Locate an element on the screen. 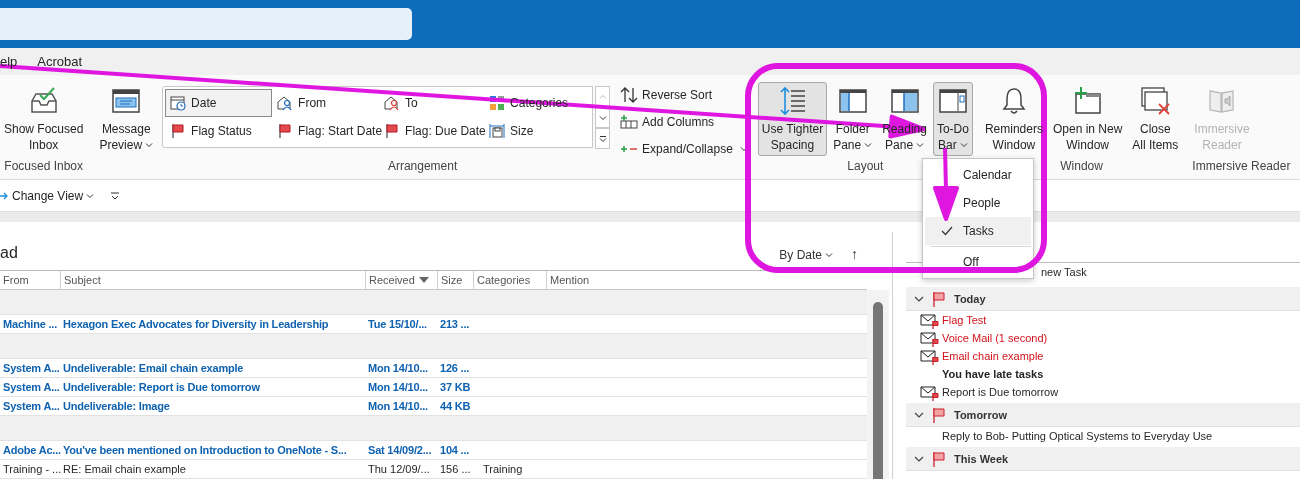 Image resolution: width=1300 pixels, height=479 pixels. more-button is located at coordinates (603, 138).